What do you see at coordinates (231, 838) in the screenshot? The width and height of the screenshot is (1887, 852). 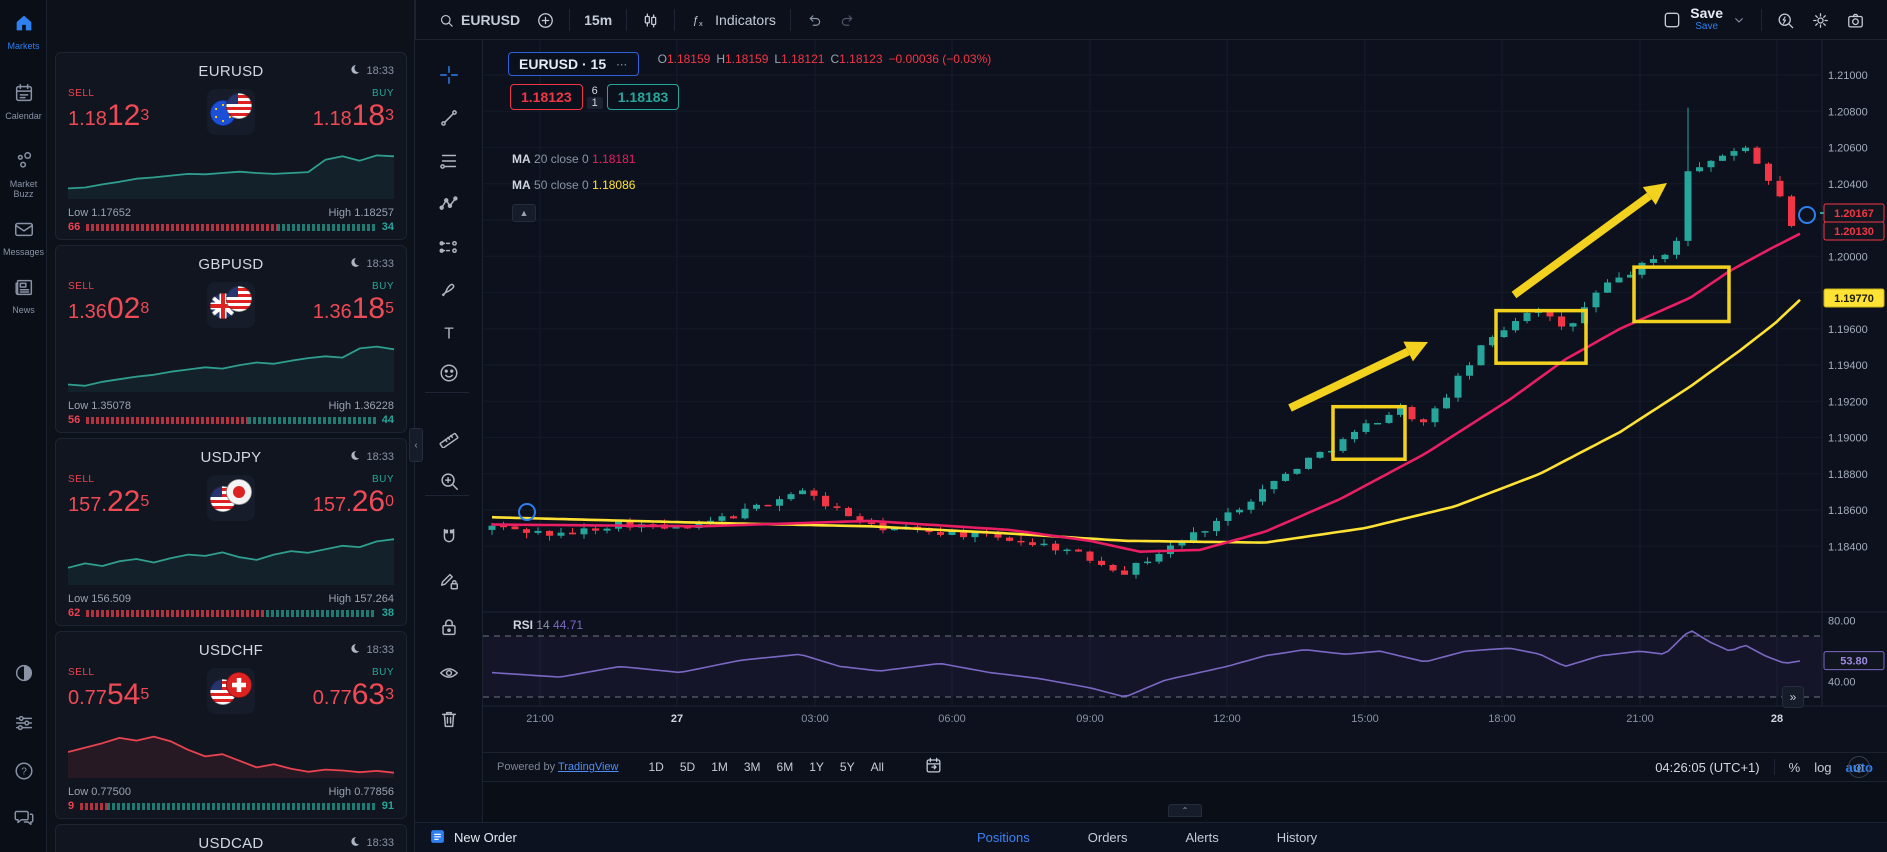 I see `watchlist-card-usdcad: USDCAD 18:33` at bounding box center [231, 838].